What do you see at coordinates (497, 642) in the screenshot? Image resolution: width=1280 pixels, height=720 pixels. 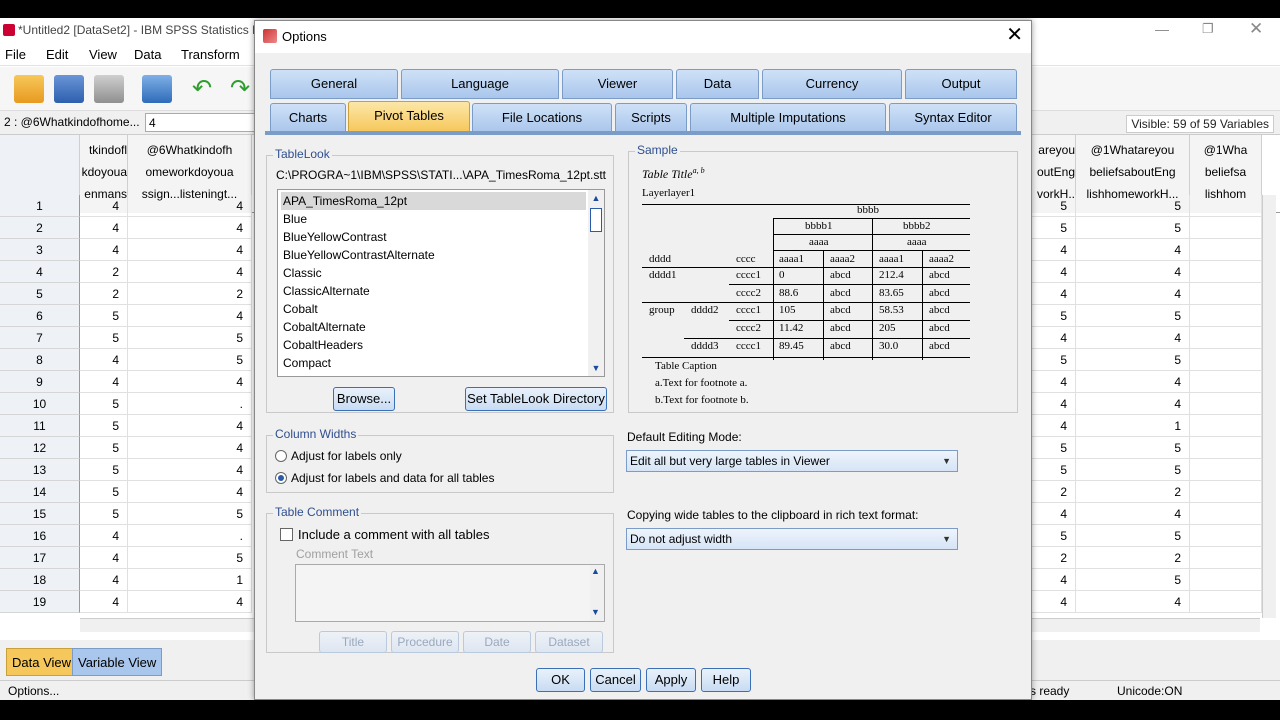 I see `insert-date-button: Date` at bounding box center [497, 642].